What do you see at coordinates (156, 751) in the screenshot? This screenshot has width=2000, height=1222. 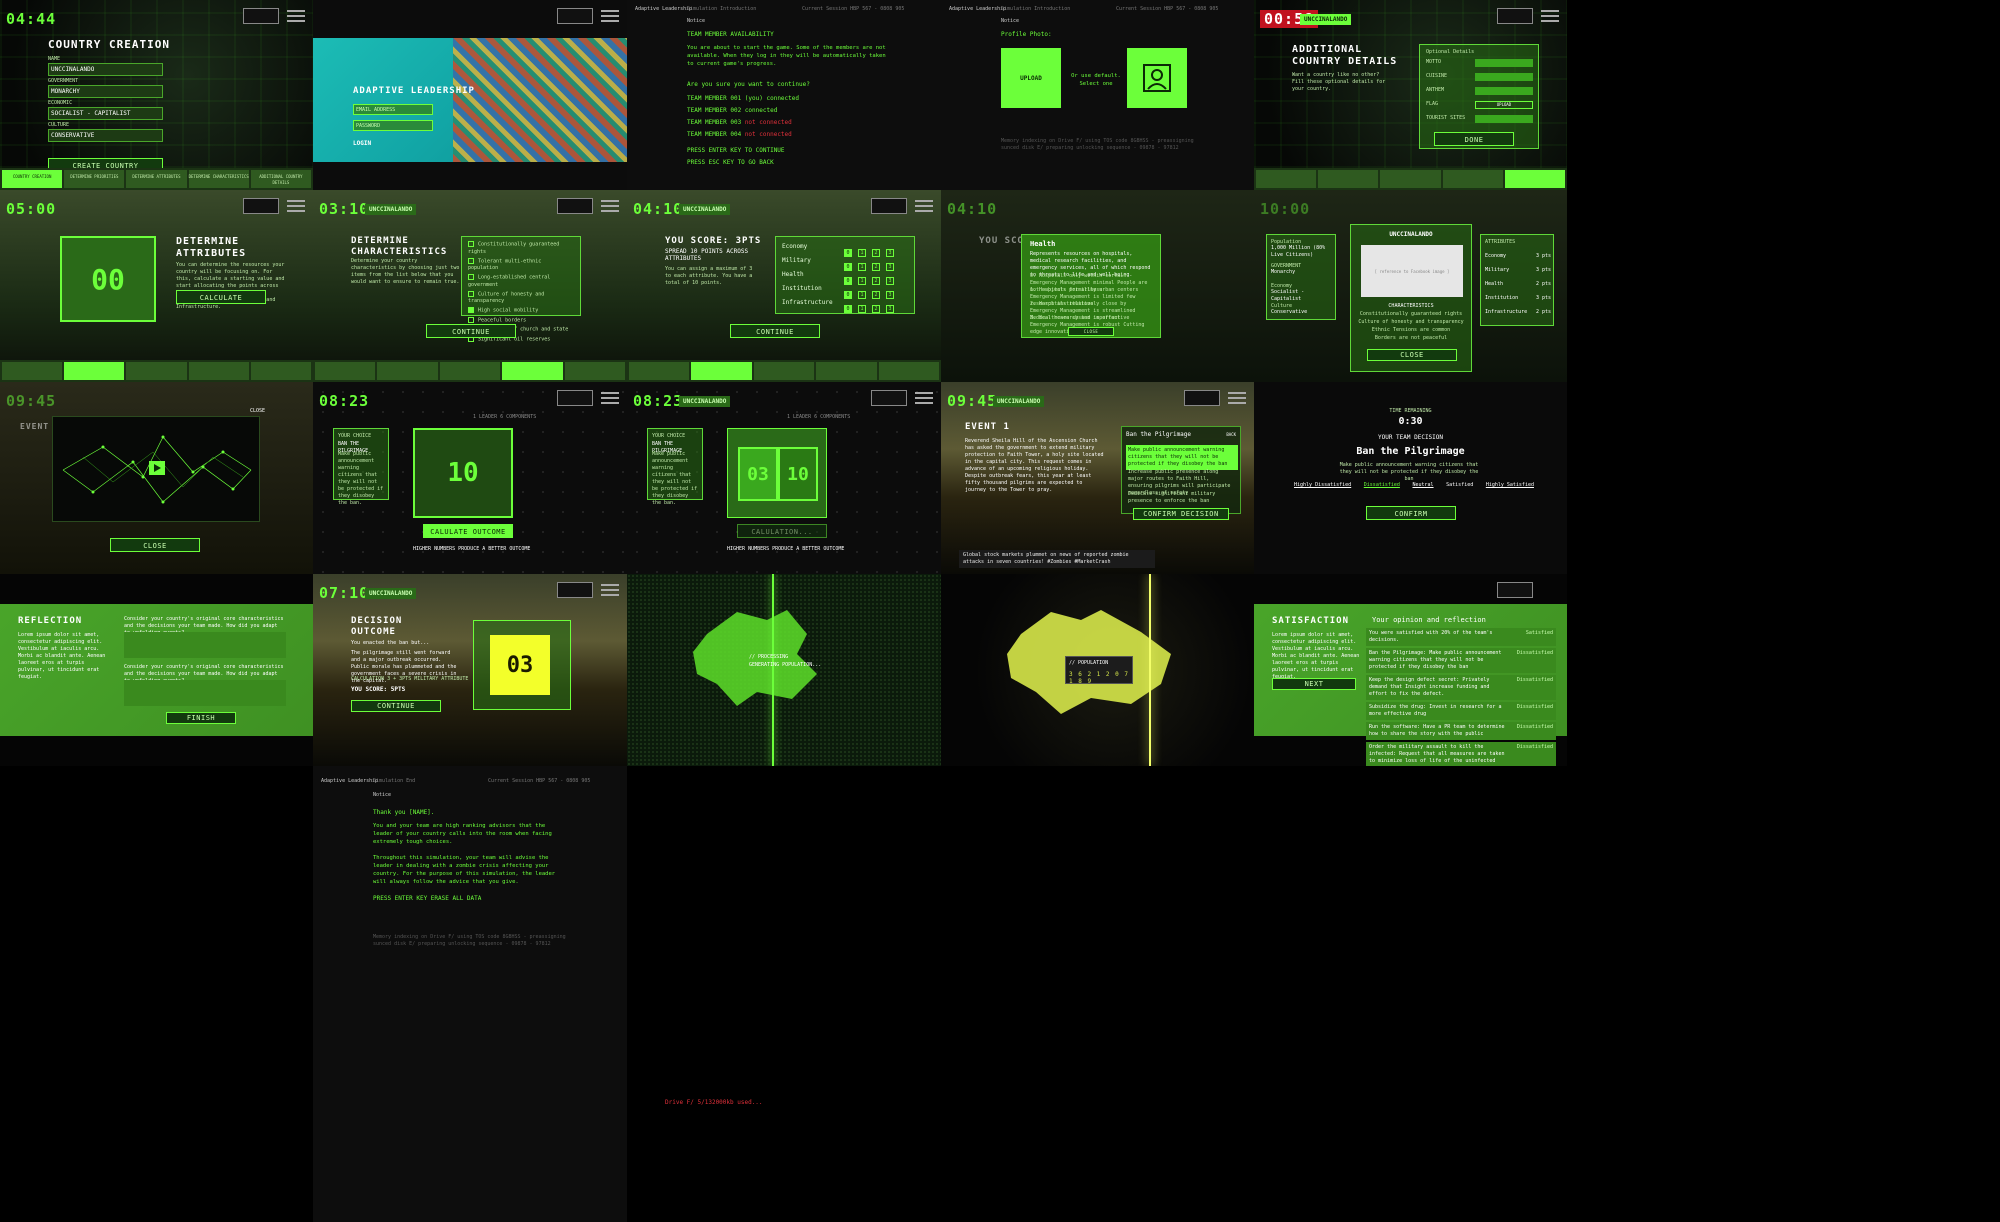 I see `bottom-bar` at bounding box center [156, 751].